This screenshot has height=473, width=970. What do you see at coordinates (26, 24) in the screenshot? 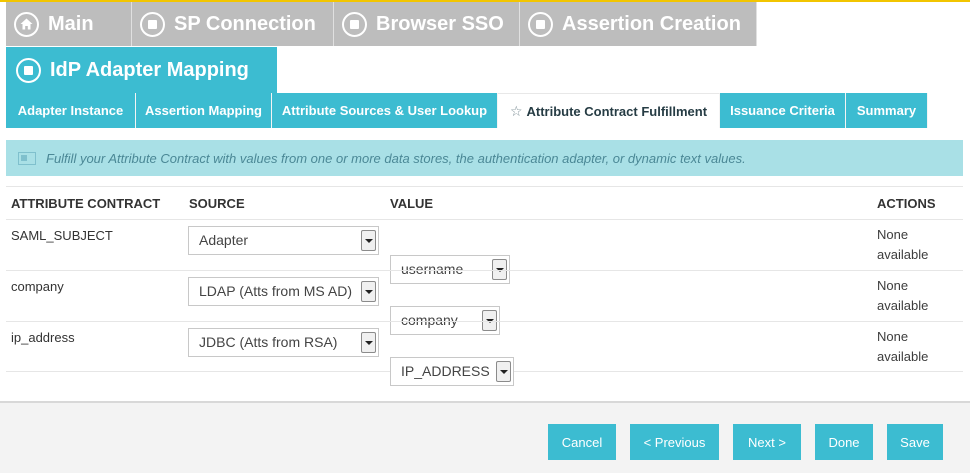
I see `home-icon` at bounding box center [26, 24].